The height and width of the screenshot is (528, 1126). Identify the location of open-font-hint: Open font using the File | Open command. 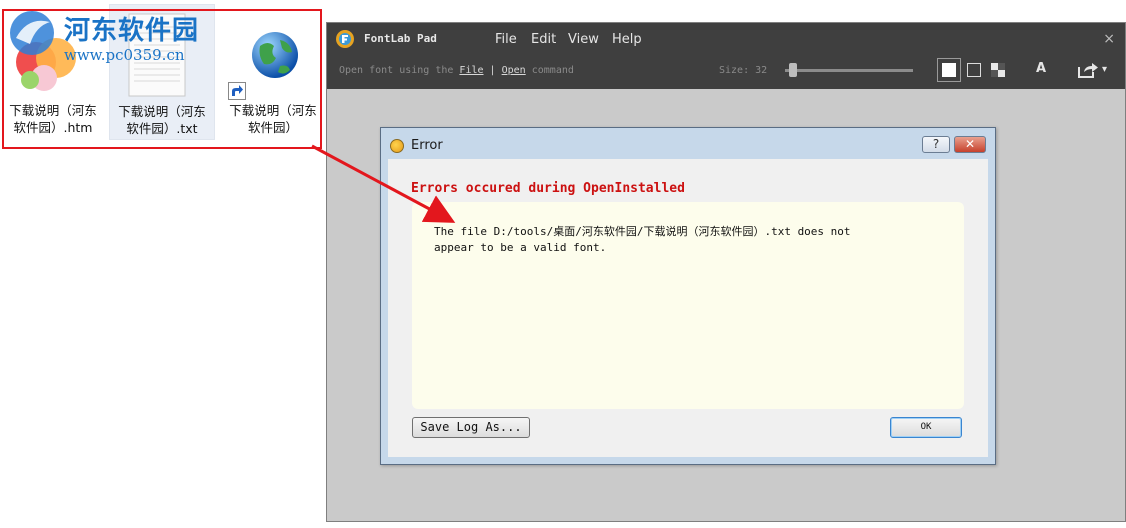
(456, 70).